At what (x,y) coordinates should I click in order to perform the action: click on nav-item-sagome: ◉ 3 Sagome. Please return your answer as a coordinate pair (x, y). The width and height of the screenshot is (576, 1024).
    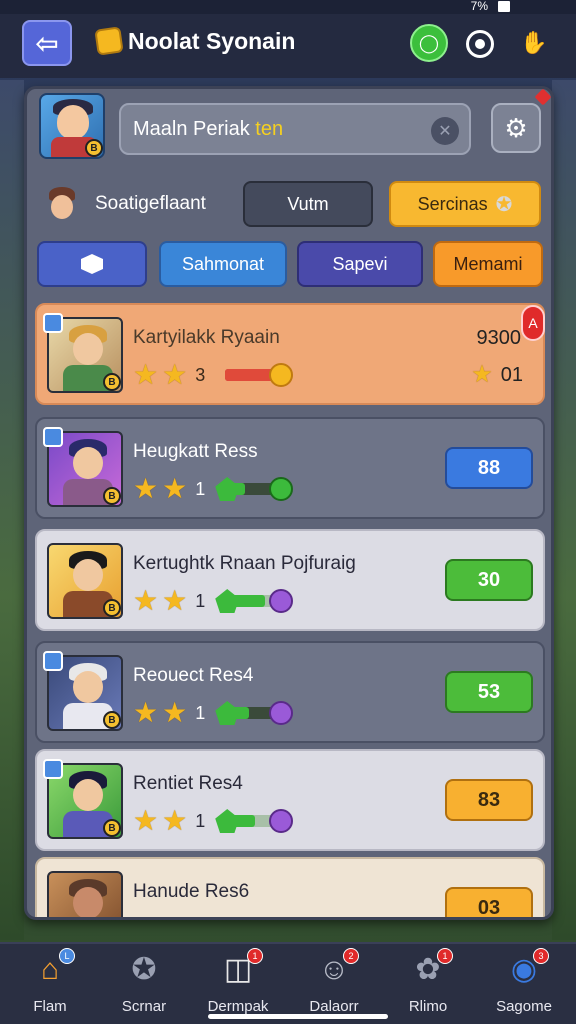
    Looking at the image, I should click on (524, 985).